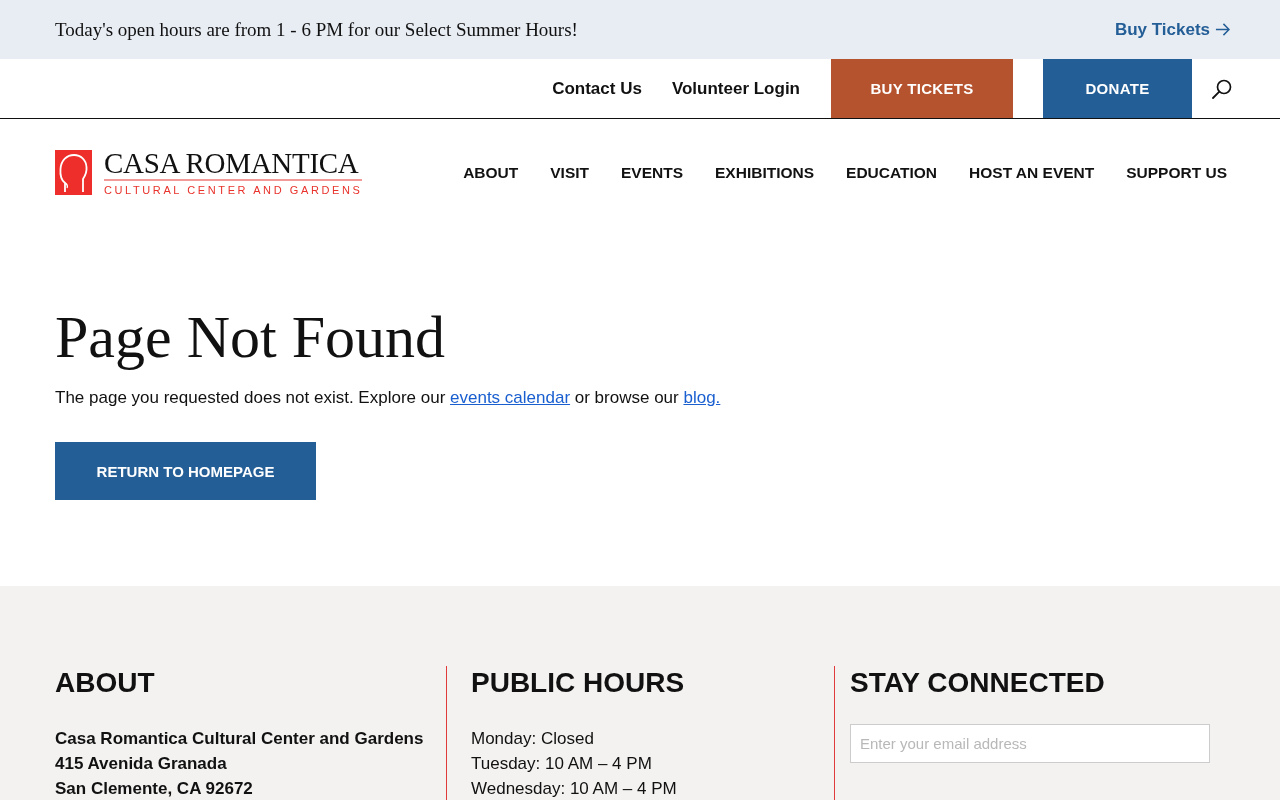  I want to click on email-field: Enter your email address, so click(1030, 743).